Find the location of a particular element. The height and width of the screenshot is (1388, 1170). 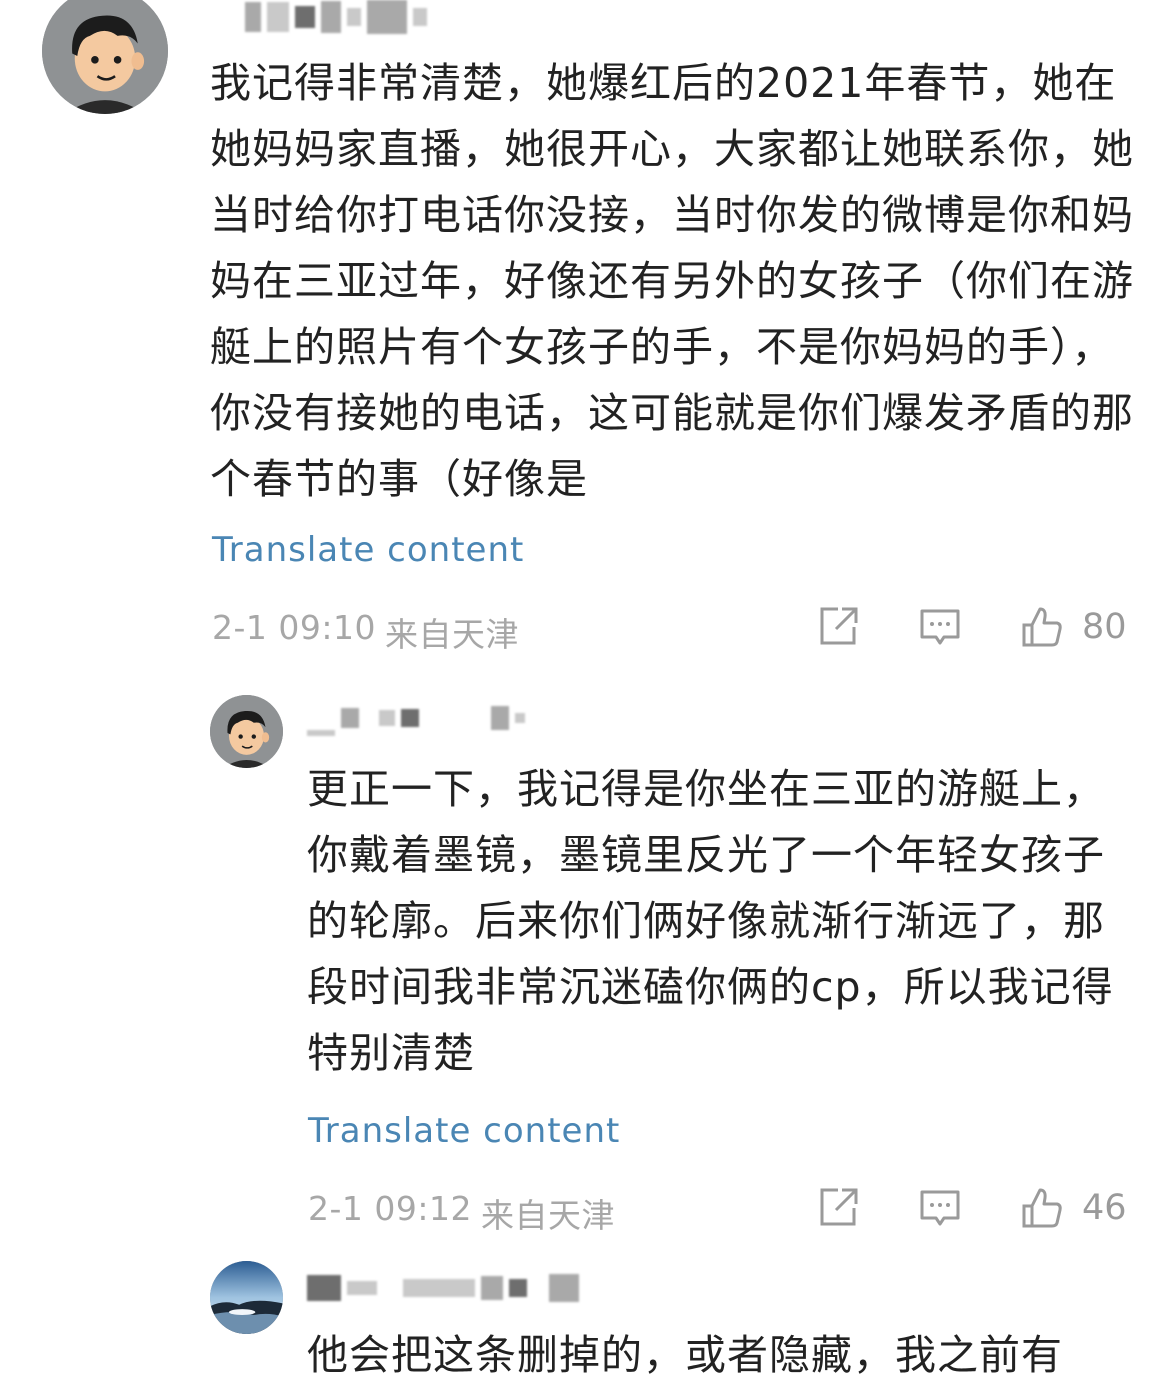

comment-actions: 80 is located at coordinates (971, 627).